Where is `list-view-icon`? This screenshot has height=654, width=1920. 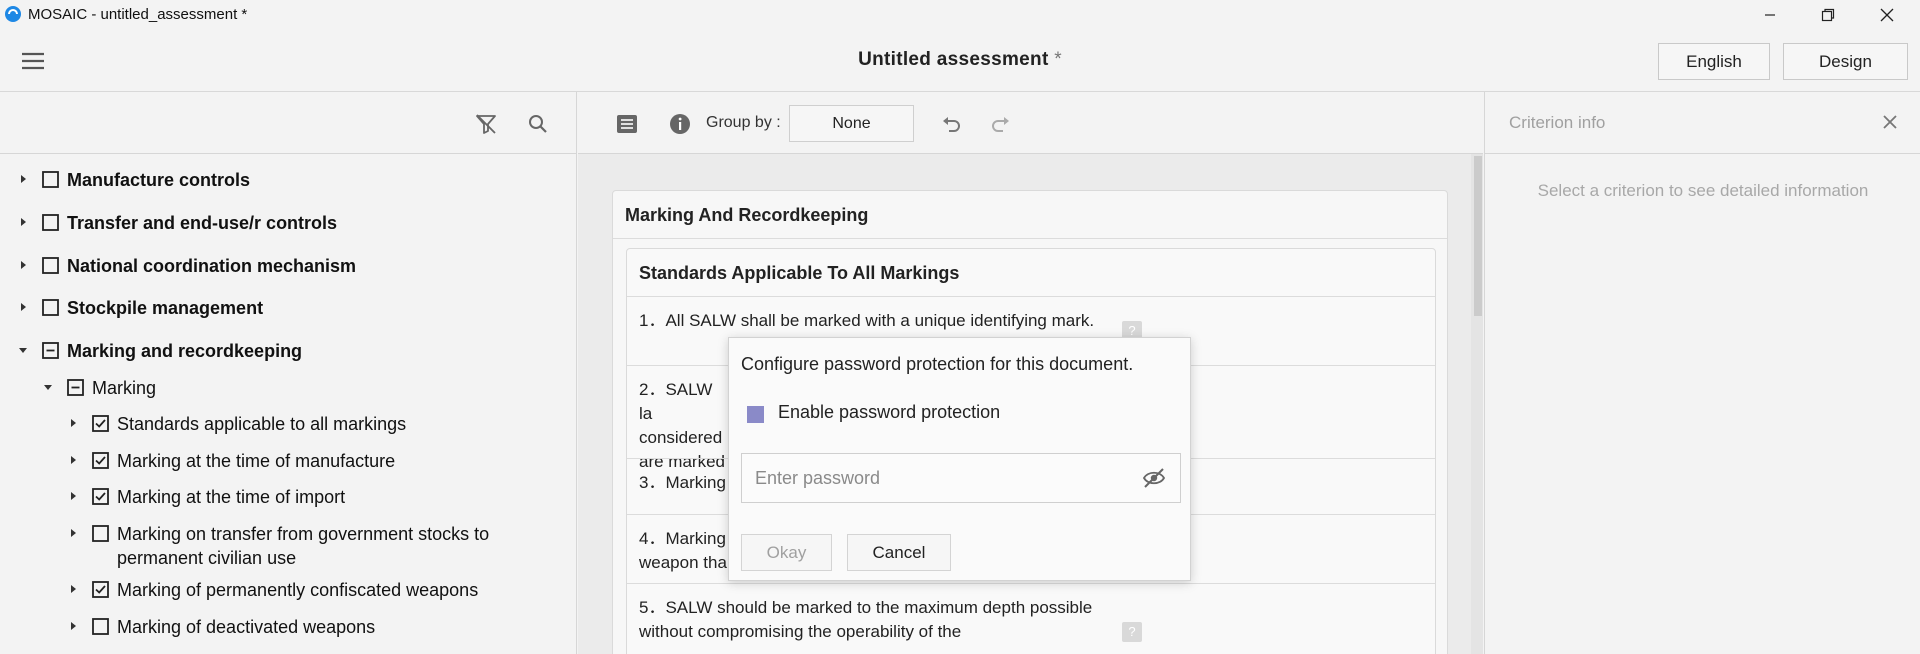
list-view-icon is located at coordinates (627, 124).